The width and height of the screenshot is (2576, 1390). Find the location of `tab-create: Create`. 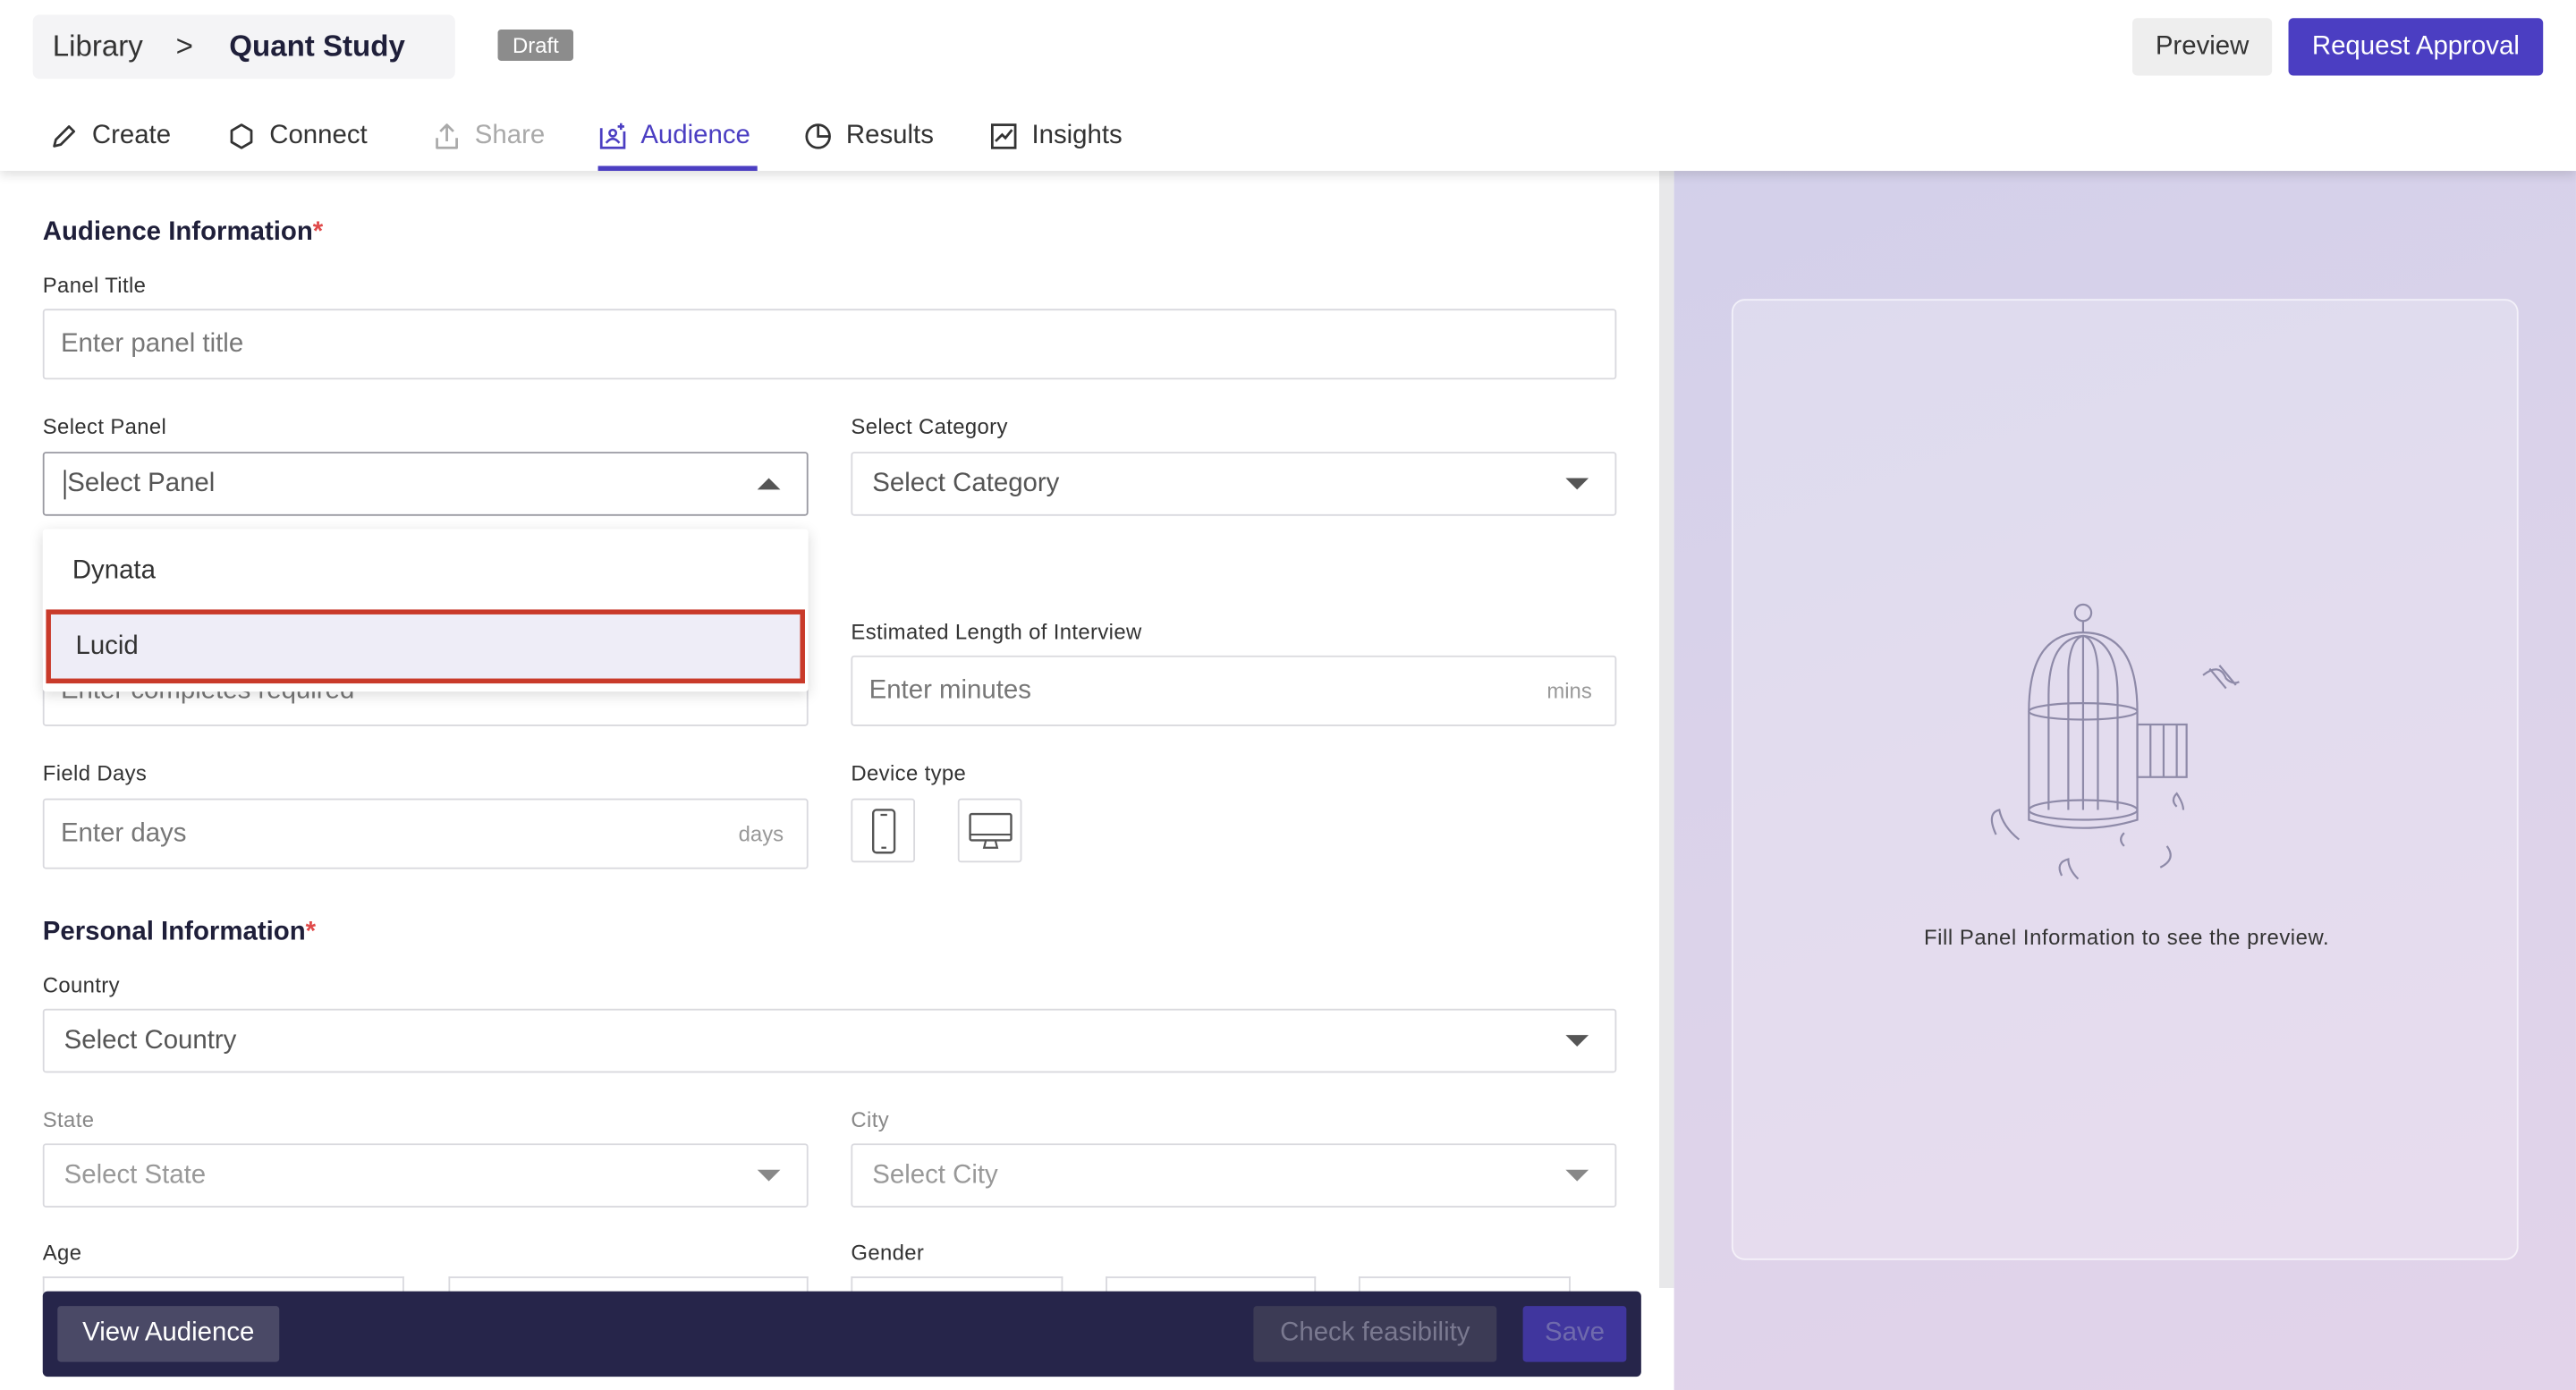

tab-create: Create is located at coordinates (110, 139).